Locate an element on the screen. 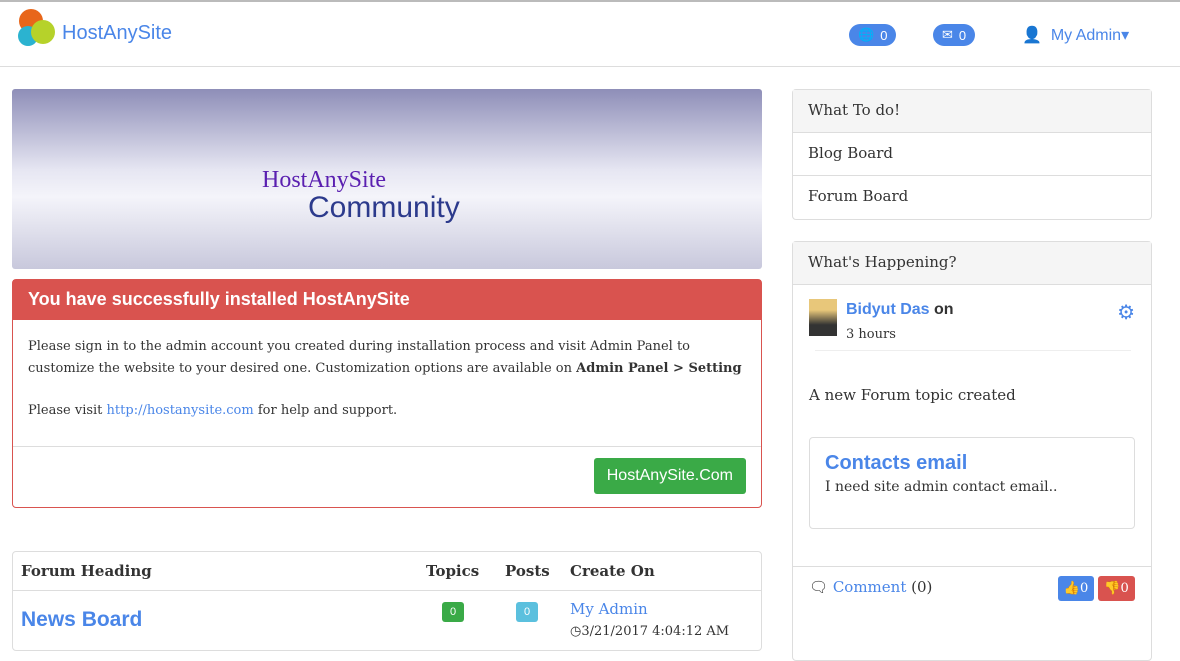 This screenshot has height=661, width=1180. col-heading: Forum Heading is located at coordinates (86, 571).